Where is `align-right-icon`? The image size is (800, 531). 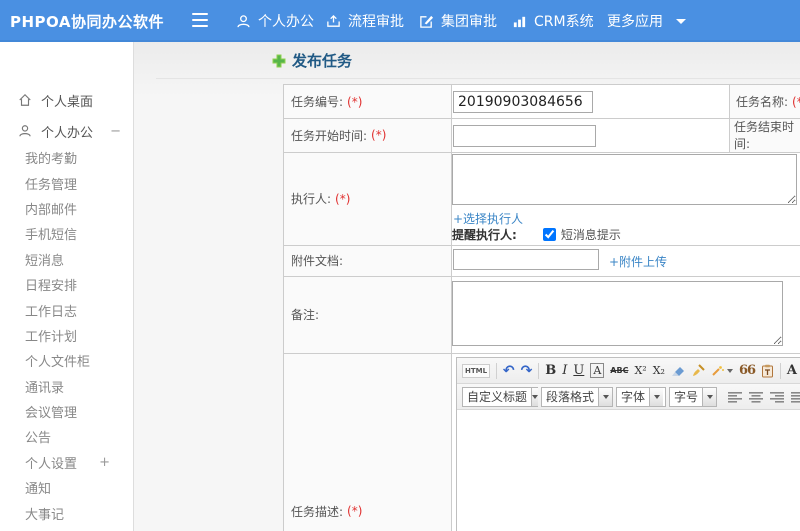 align-right-icon is located at coordinates (777, 397).